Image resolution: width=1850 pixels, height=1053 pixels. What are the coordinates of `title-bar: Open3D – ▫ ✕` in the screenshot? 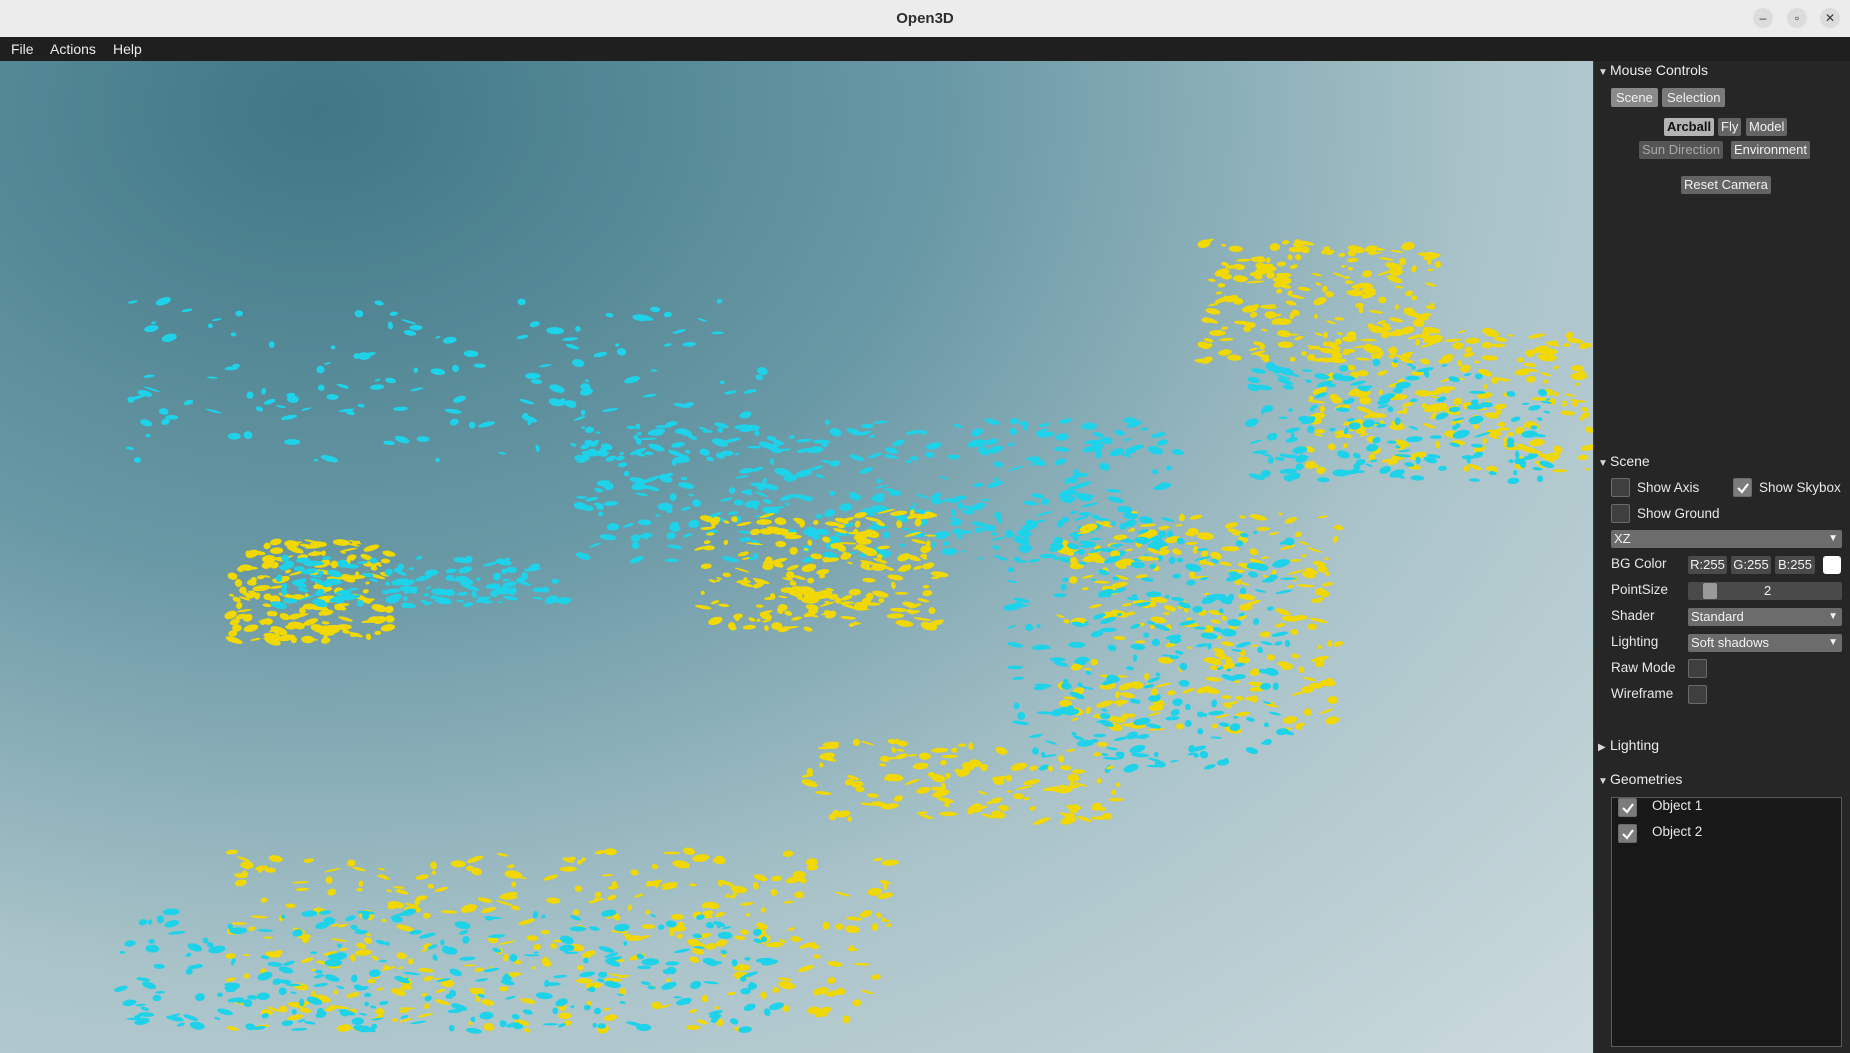 It's located at (925, 19).